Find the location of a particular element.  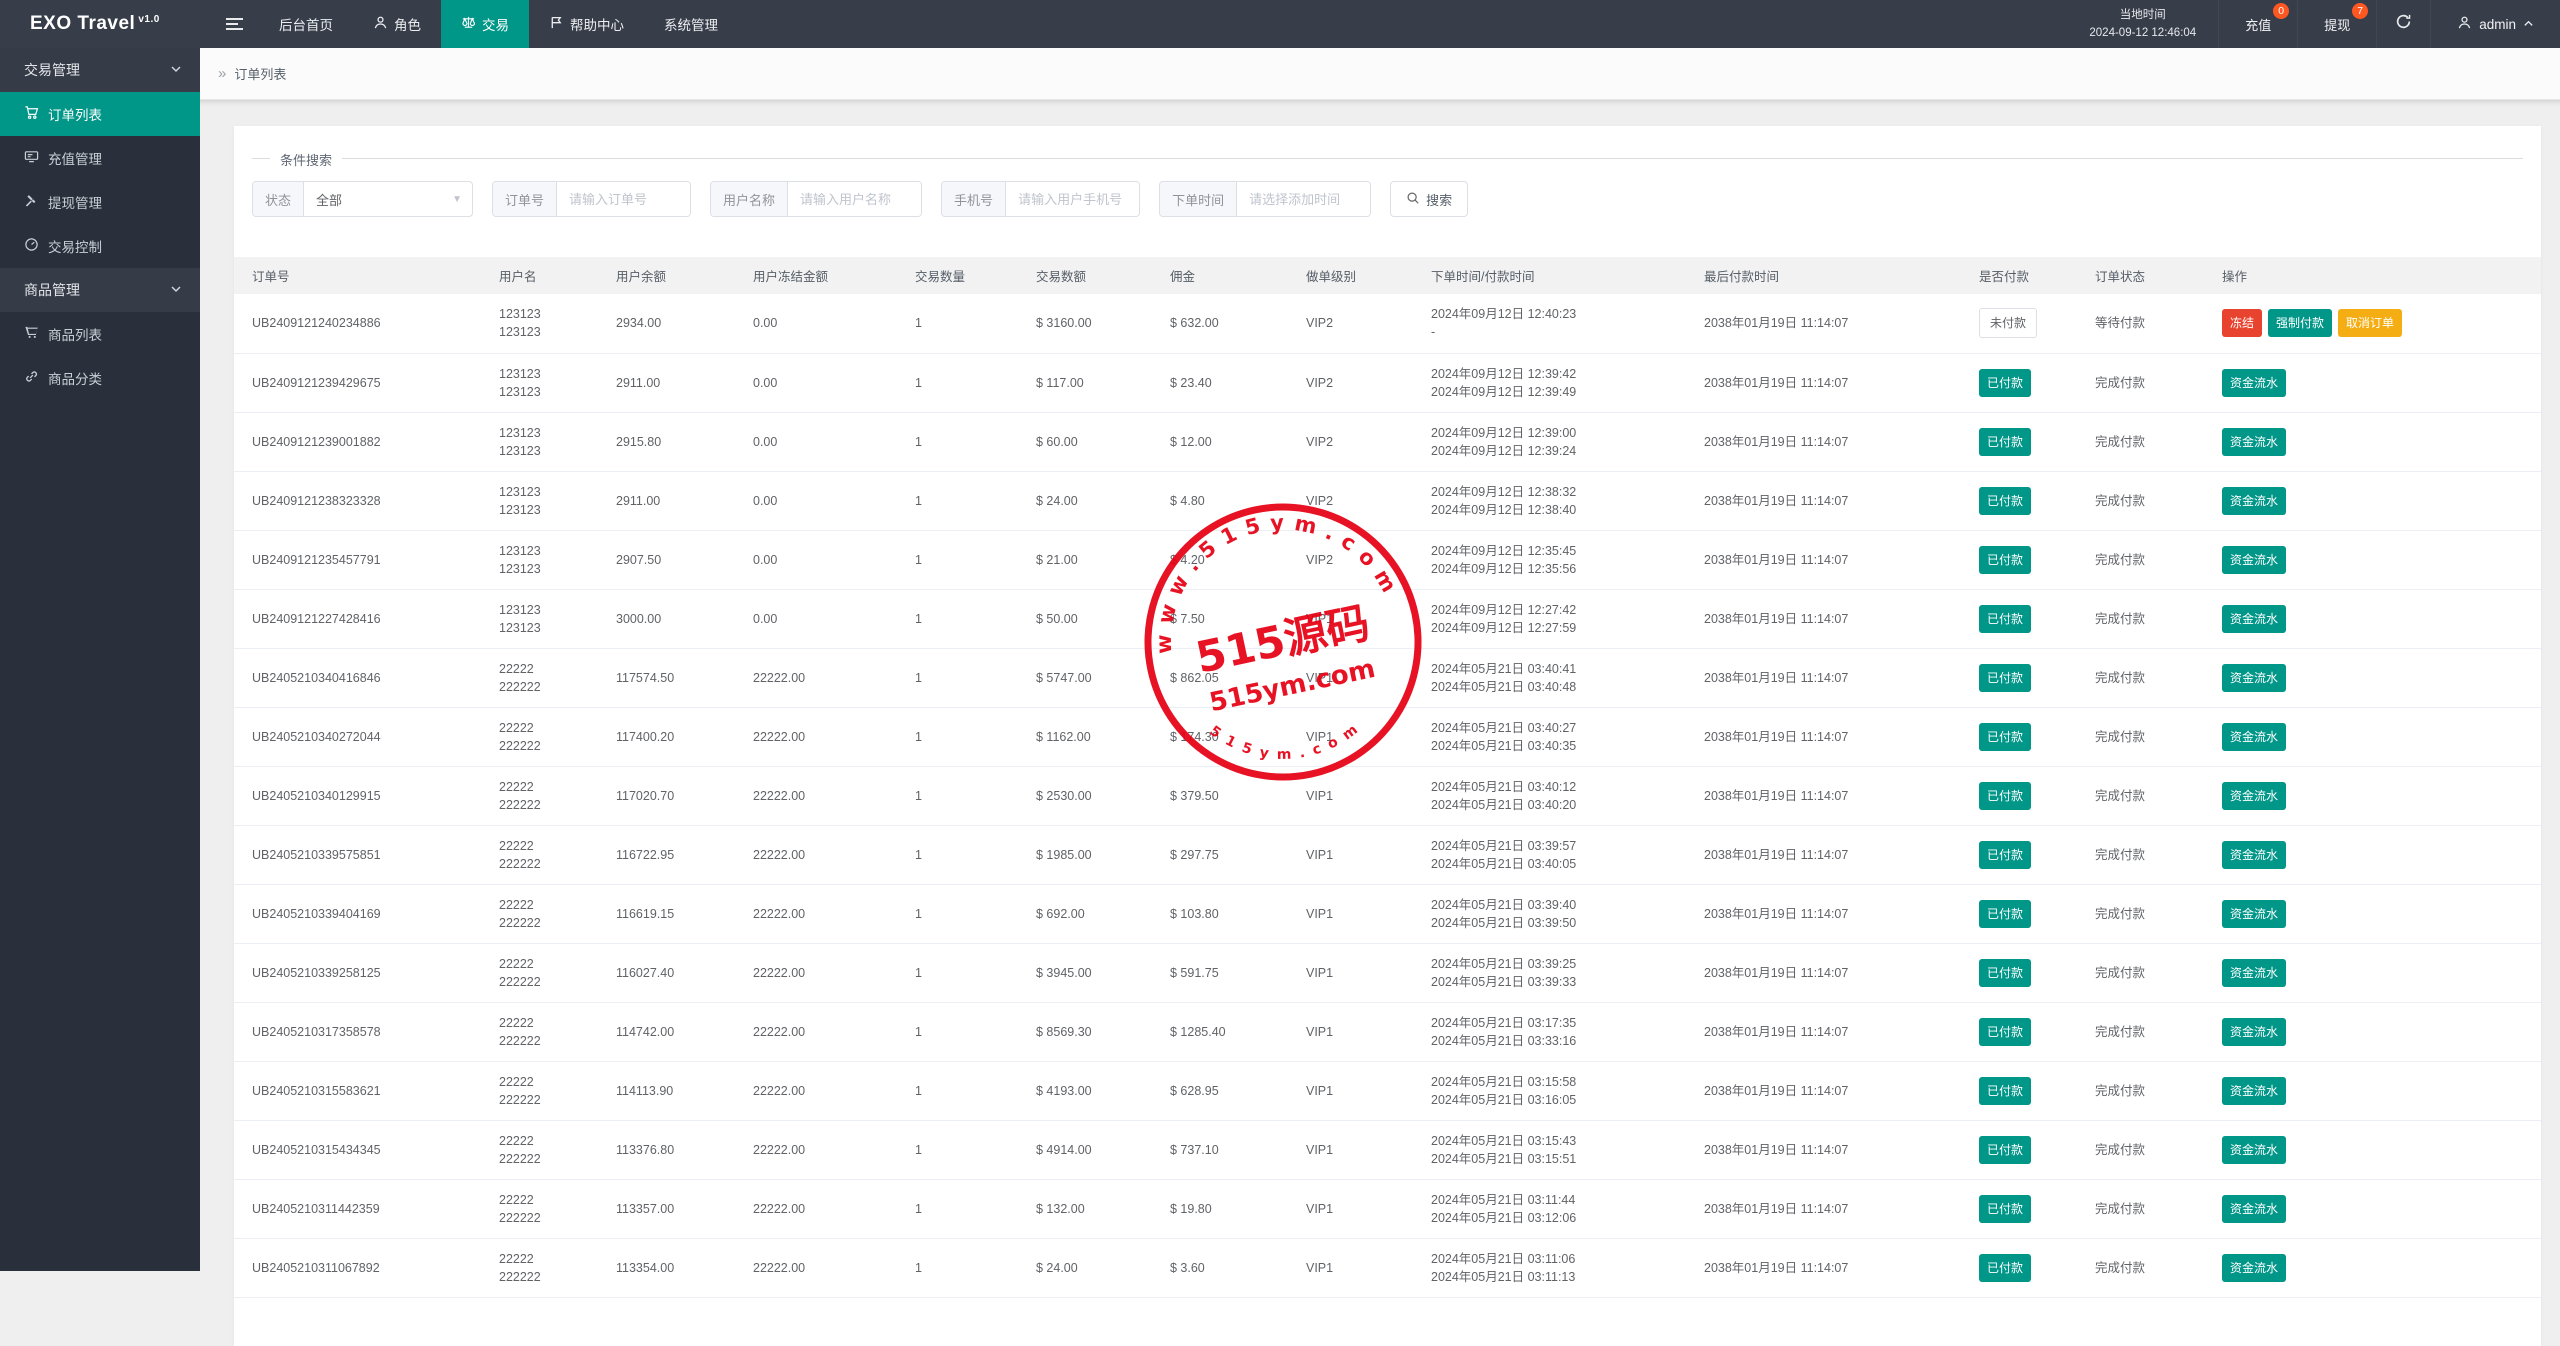

sidebar-toggle-icon is located at coordinates (234, 24).